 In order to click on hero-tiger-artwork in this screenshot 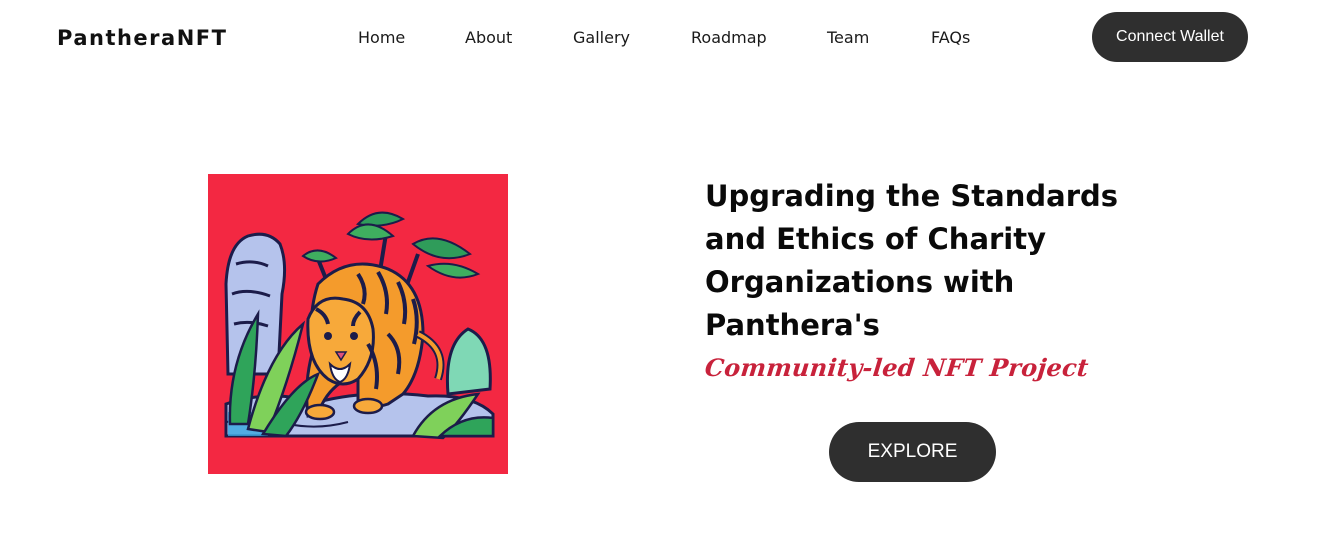, I will do `click(358, 324)`.